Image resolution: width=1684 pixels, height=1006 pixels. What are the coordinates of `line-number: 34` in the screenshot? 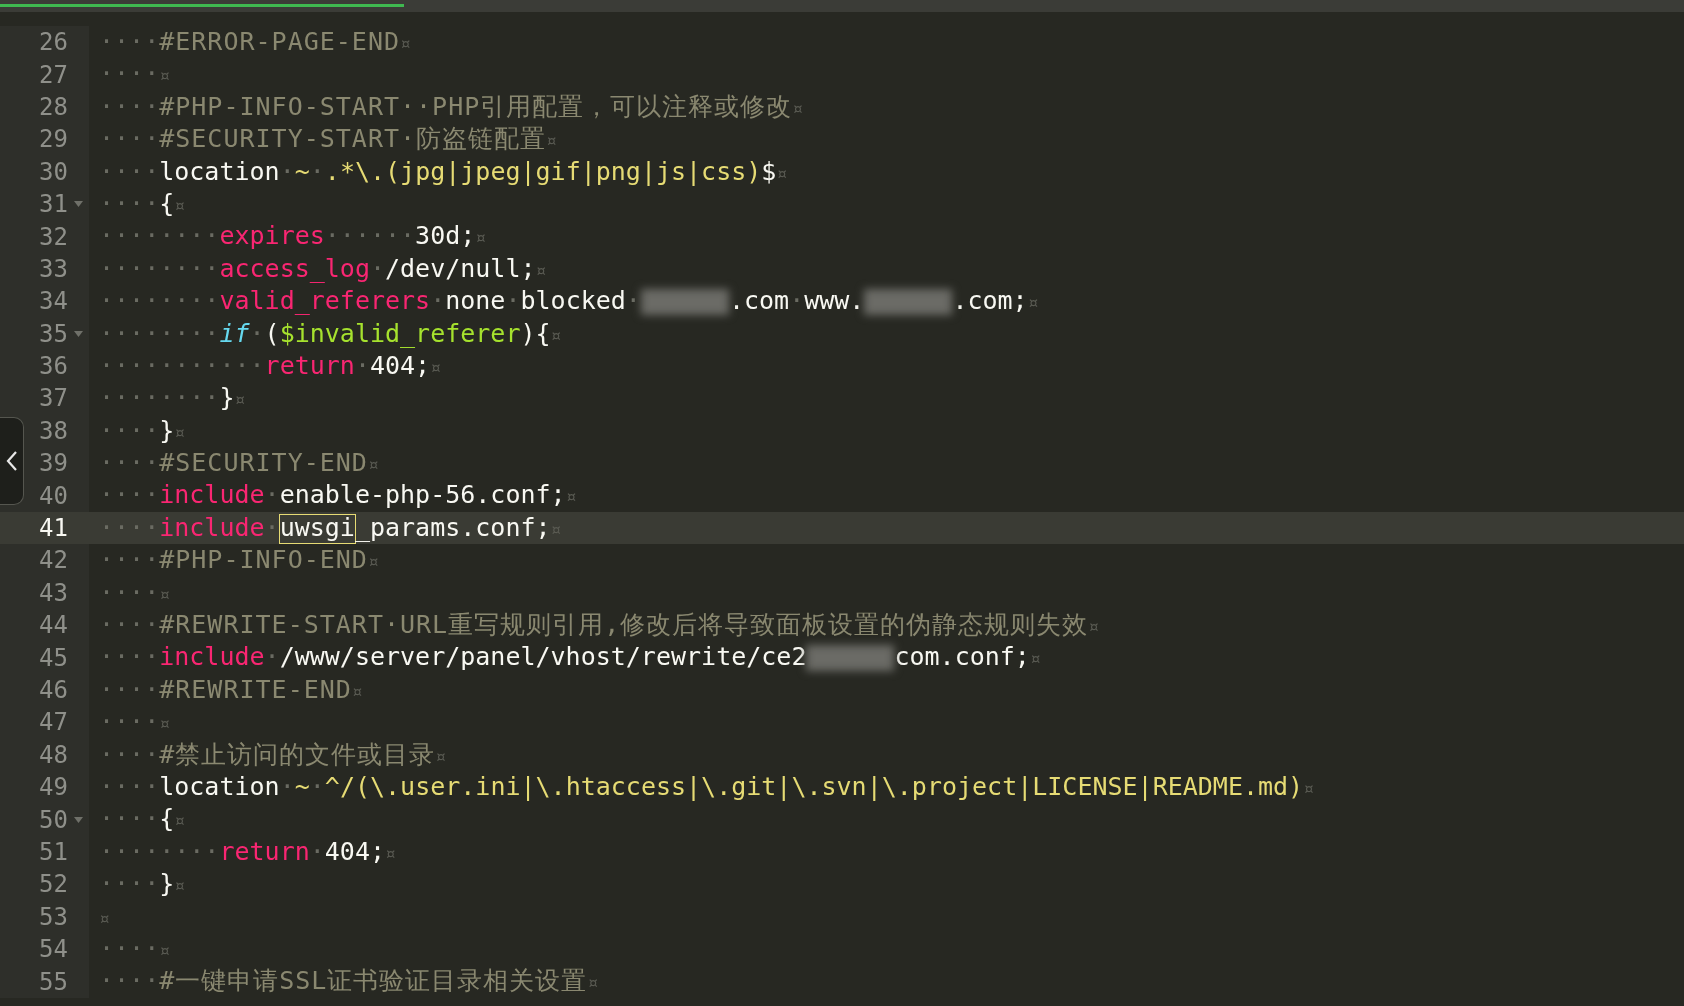 It's located at (53, 301).